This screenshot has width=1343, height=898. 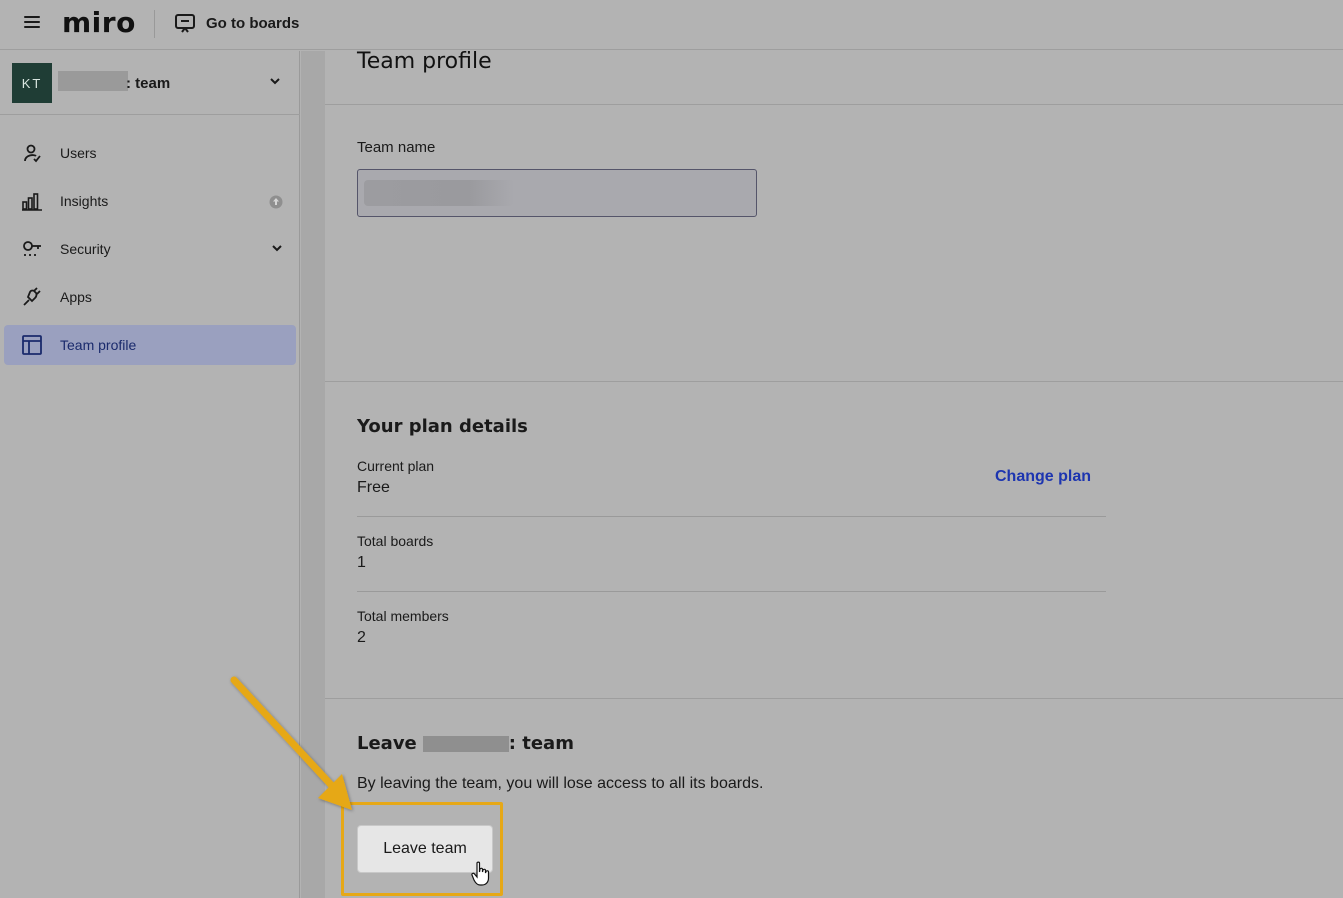 What do you see at coordinates (671, 25) in the screenshot?
I see `top-bar: miro Go to boards` at bounding box center [671, 25].